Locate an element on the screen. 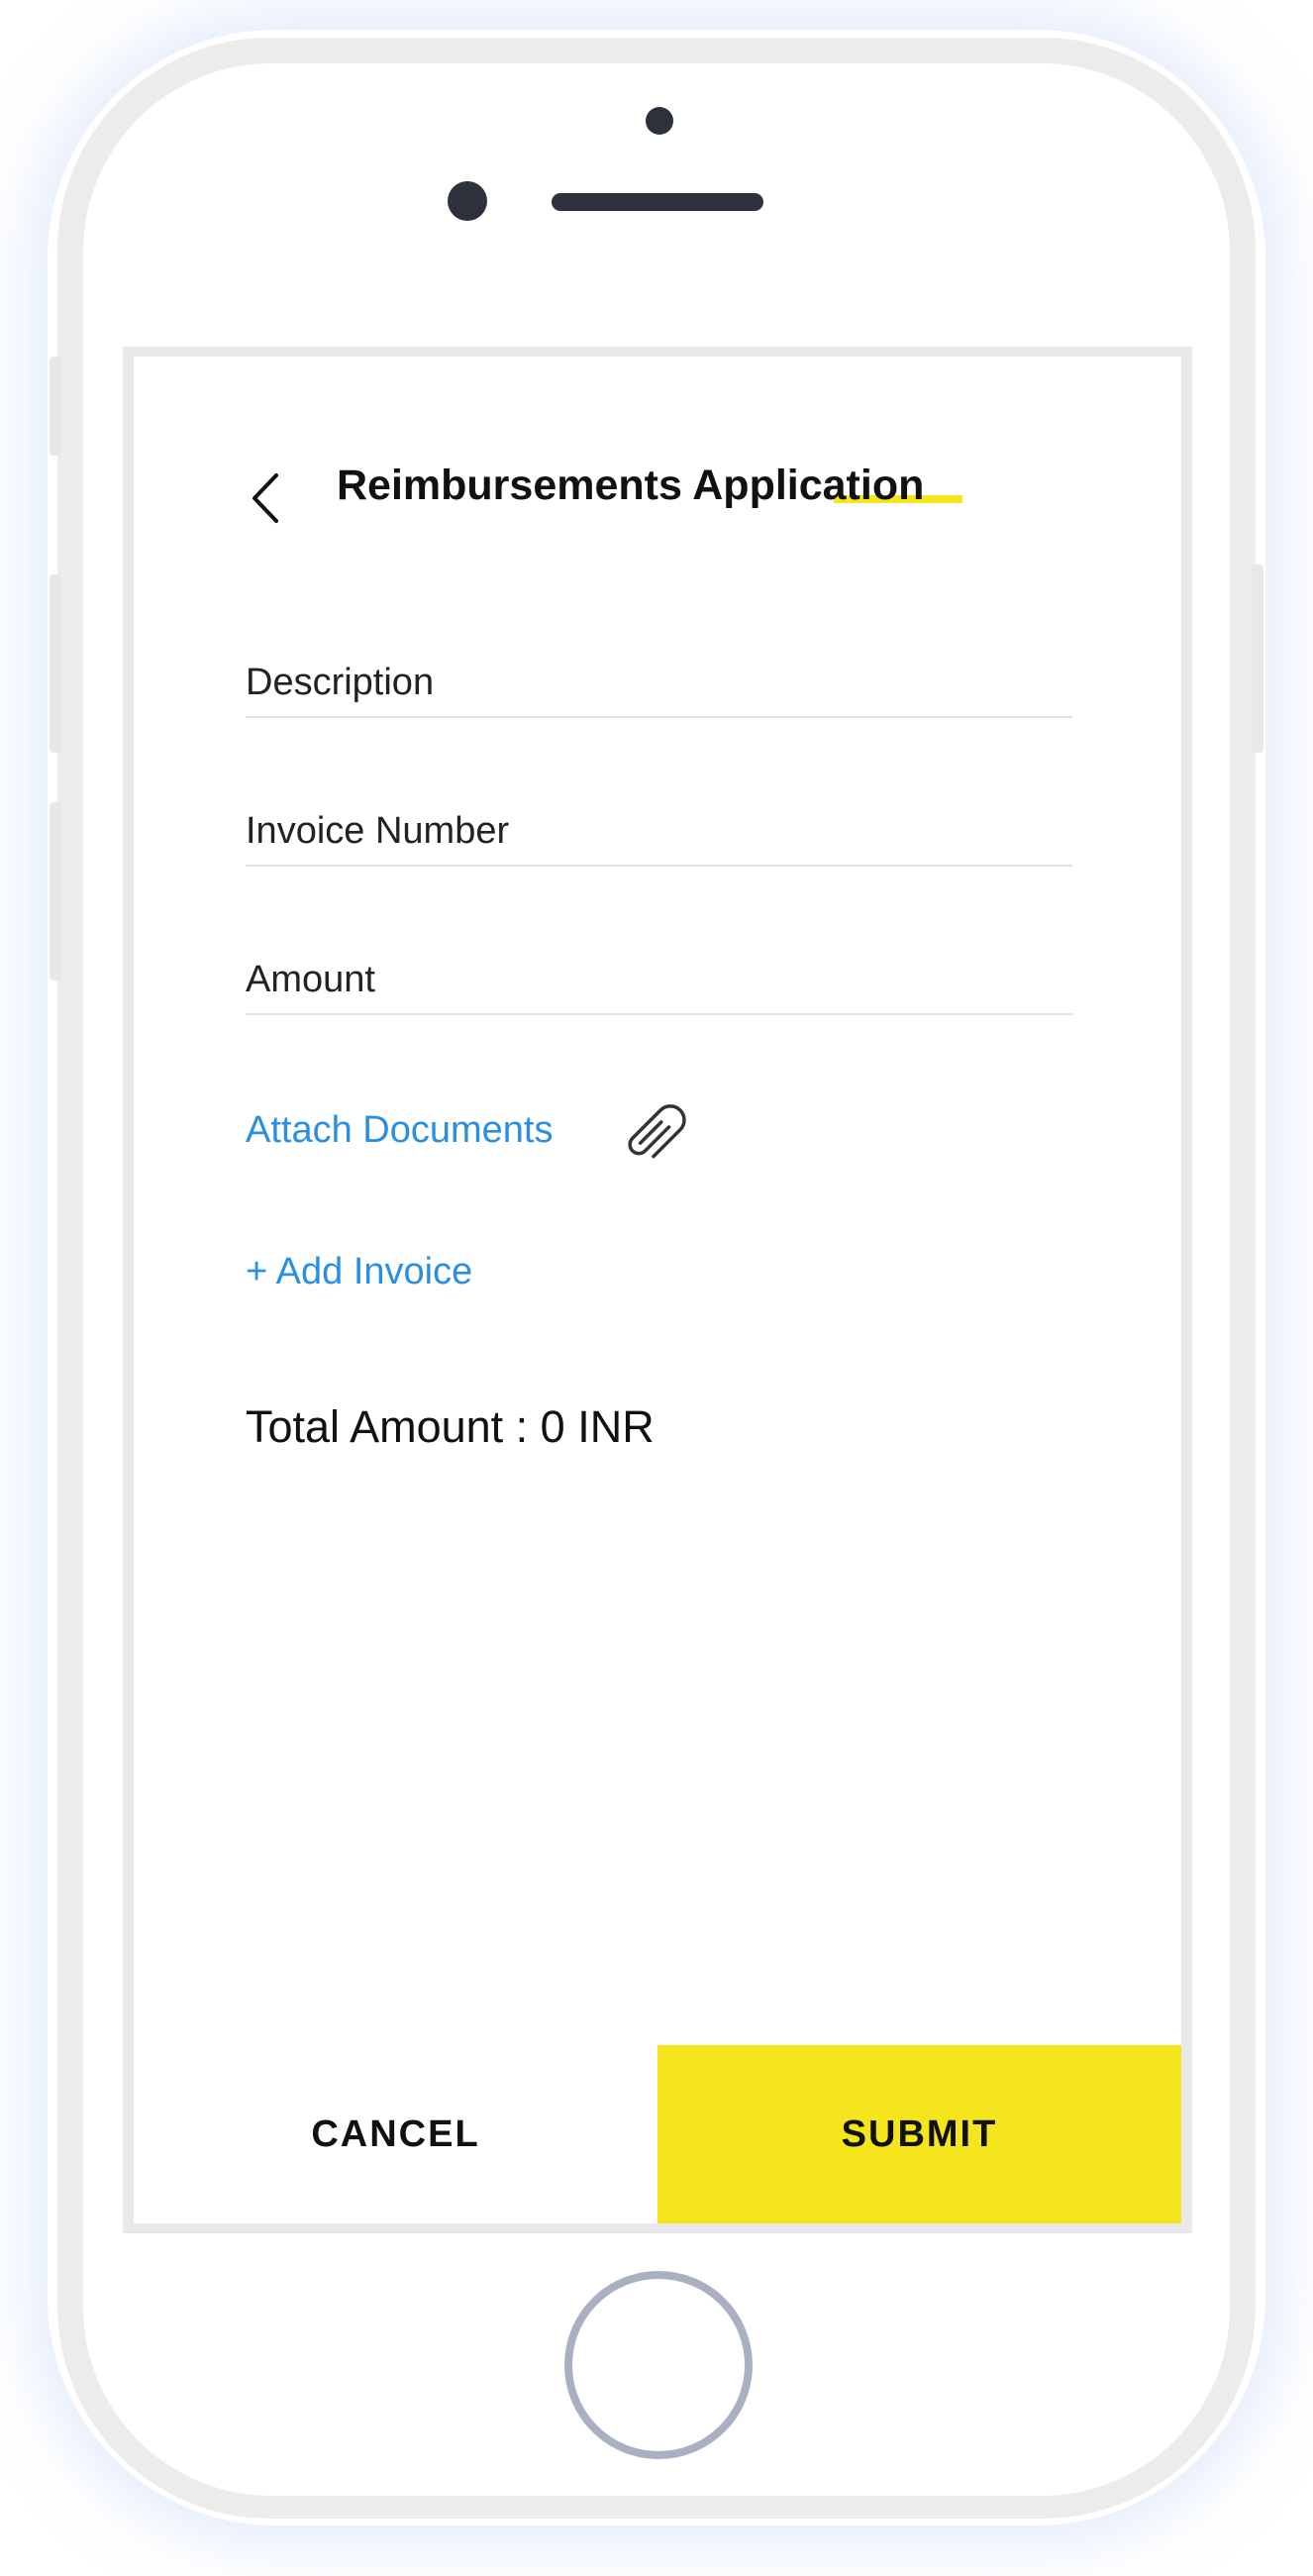 This screenshot has width=1313, height=2576. description-input is located at coordinates (659, 682).